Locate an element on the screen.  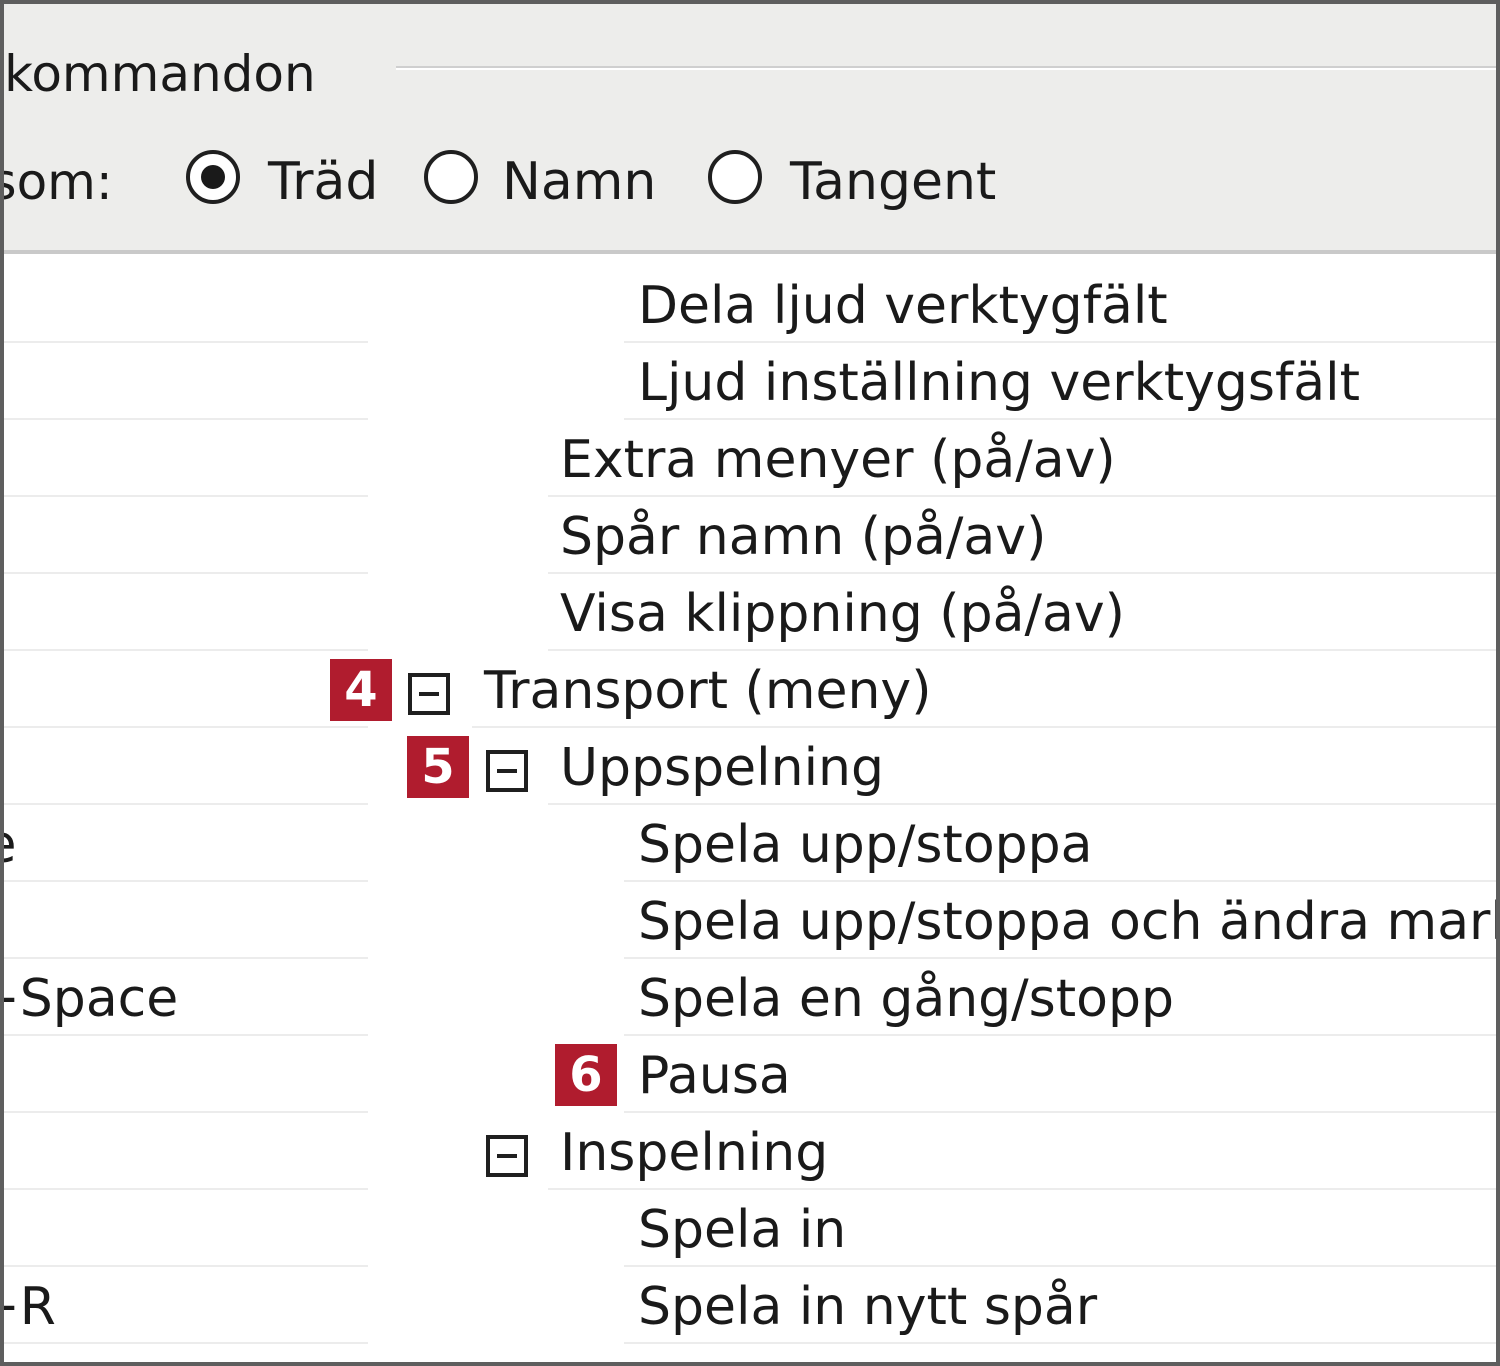
tree-row: Spela in is located at coordinates (750, 1228).